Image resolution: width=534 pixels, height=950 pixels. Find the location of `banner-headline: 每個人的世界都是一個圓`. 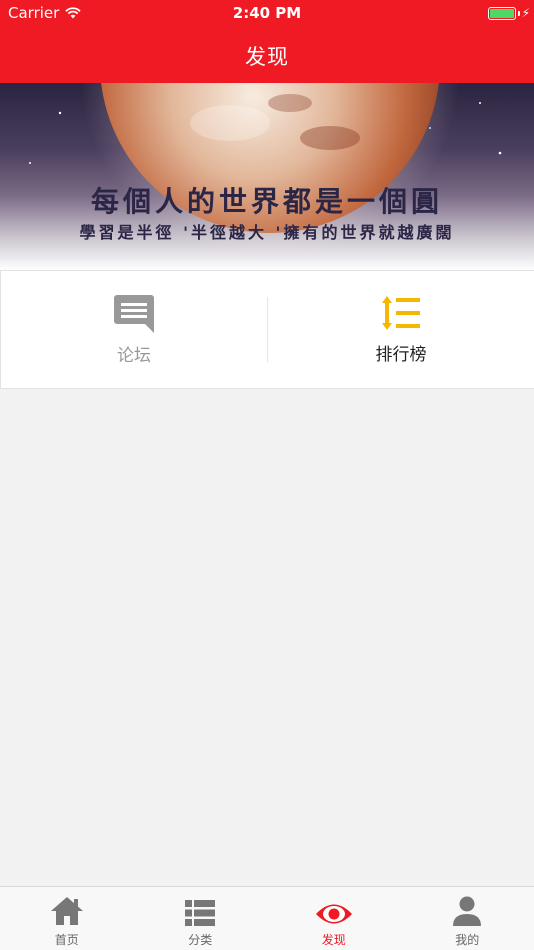

banner-headline: 每個人的世界都是一個圓 is located at coordinates (266, 201).